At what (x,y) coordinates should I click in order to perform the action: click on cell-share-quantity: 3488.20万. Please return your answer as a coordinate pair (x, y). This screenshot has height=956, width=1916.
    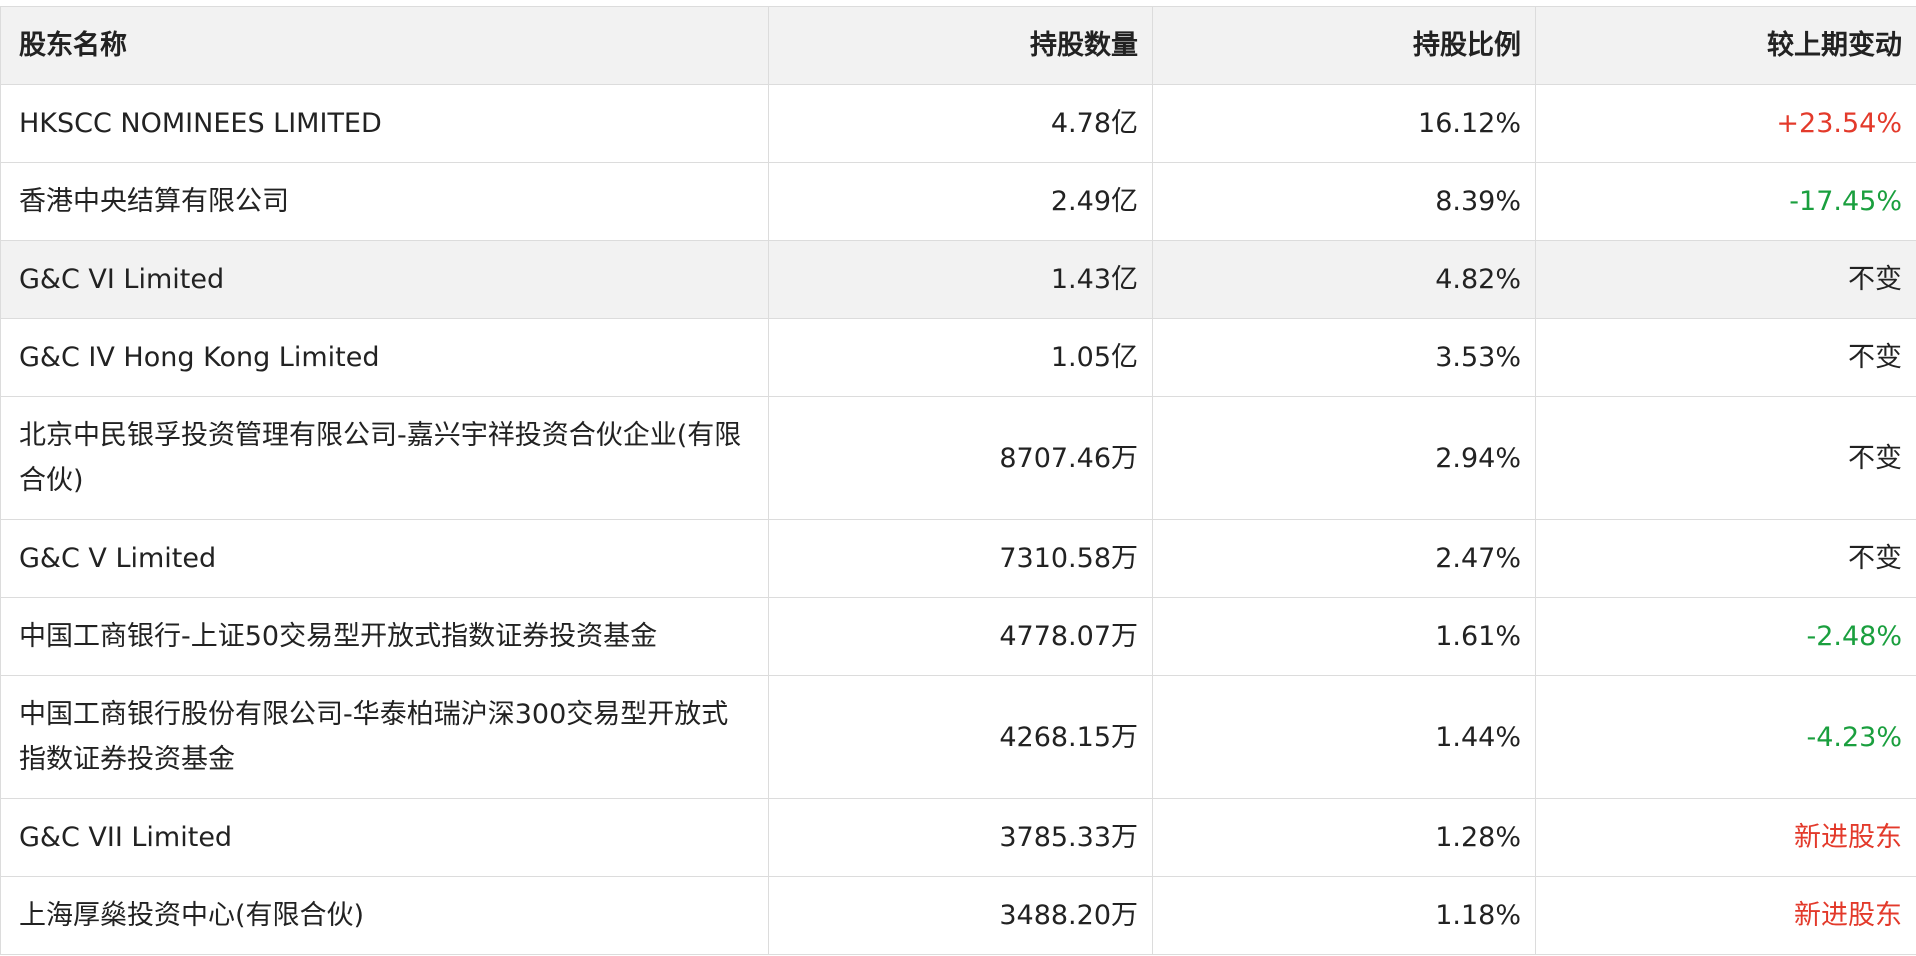
    Looking at the image, I should click on (960, 915).